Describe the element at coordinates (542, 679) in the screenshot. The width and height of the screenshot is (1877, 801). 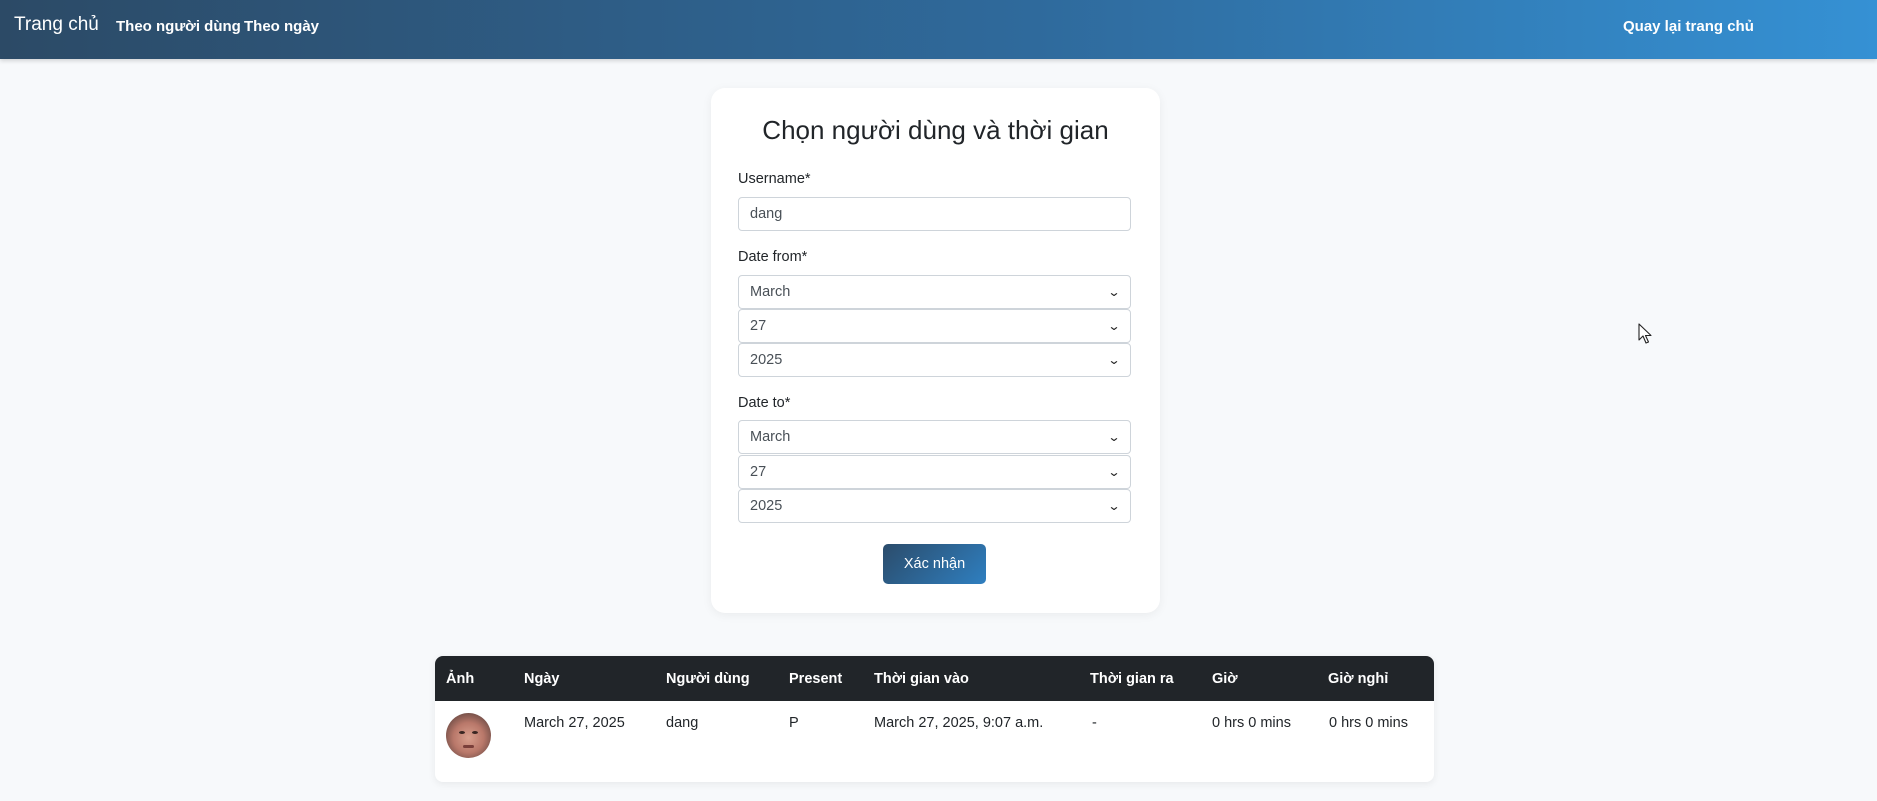
I see `header-date: Ngày` at that location.